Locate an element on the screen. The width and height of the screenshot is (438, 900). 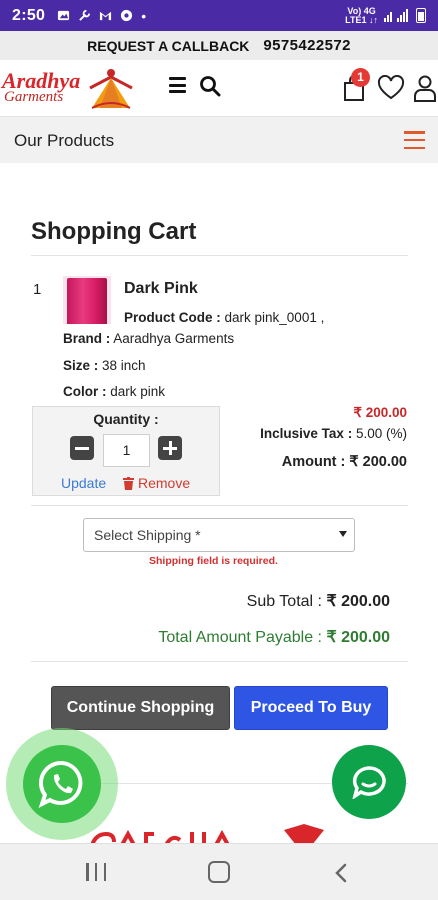
gmail-notification-icon is located at coordinates (106, 16).